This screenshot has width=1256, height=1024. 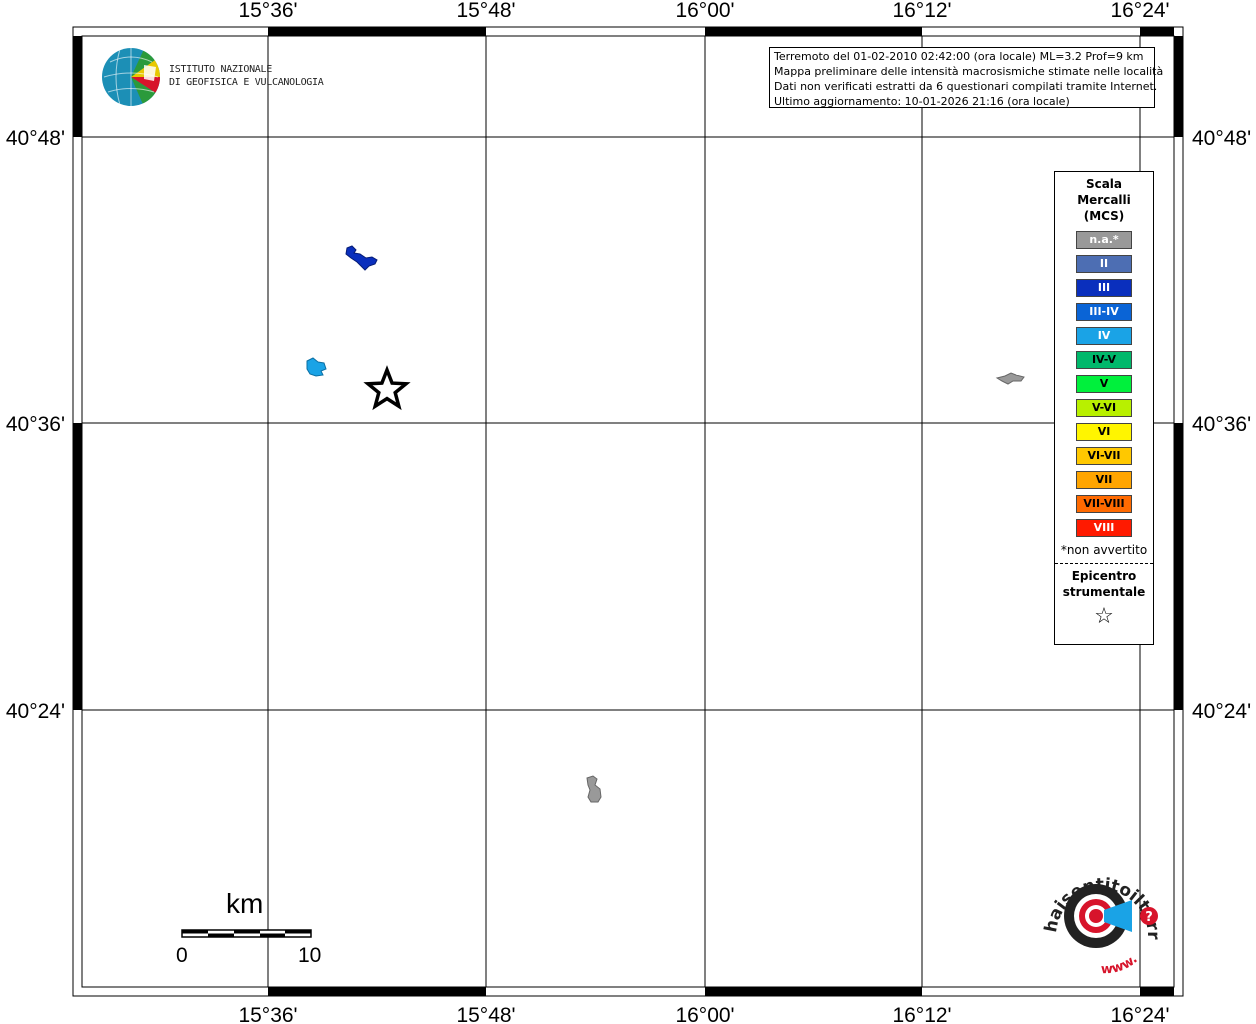 I want to click on legend-title-line: (MCS), so click(x=1104, y=216).